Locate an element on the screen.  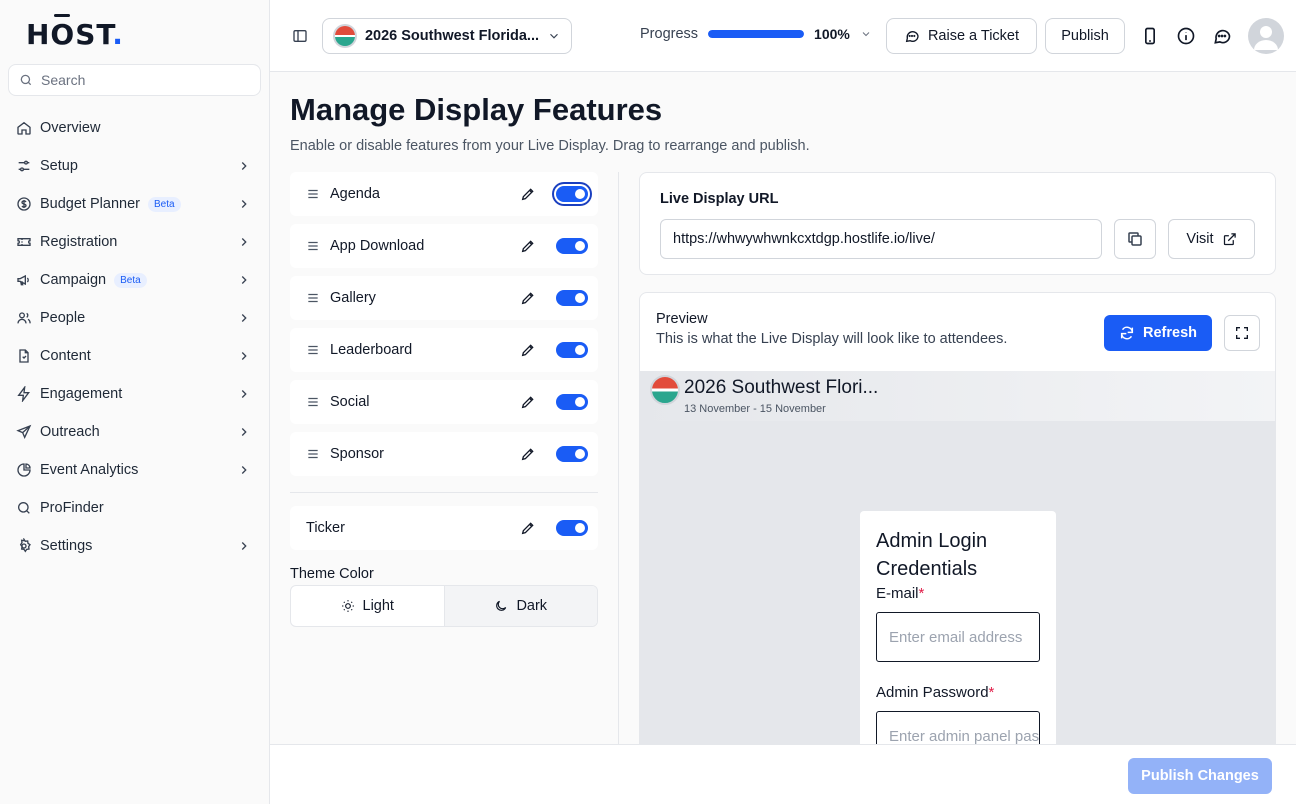
host-logo: HOST. is located at coordinates (75, 32).